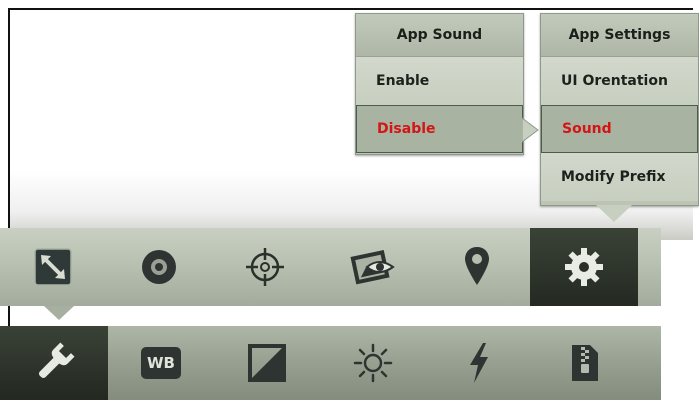 The image size is (699, 400). I want to click on app-sound-menu: App Sound Enable Disable, so click(439, 84).